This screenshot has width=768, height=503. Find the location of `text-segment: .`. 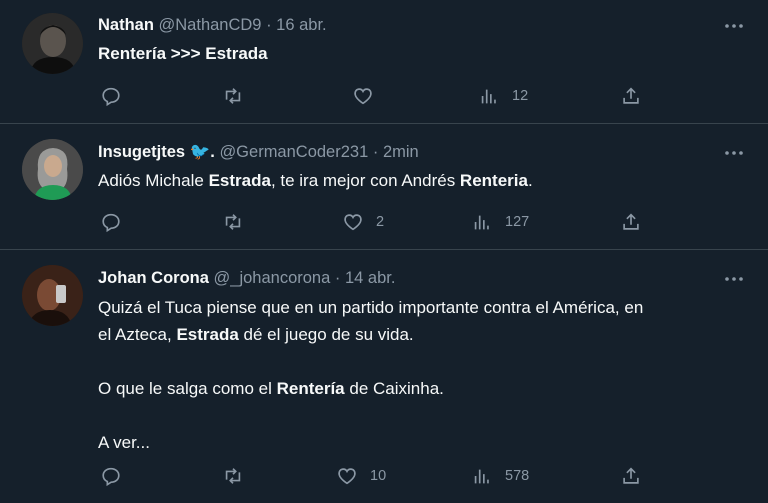

text-segment: . is located at coordinates (530, 180).